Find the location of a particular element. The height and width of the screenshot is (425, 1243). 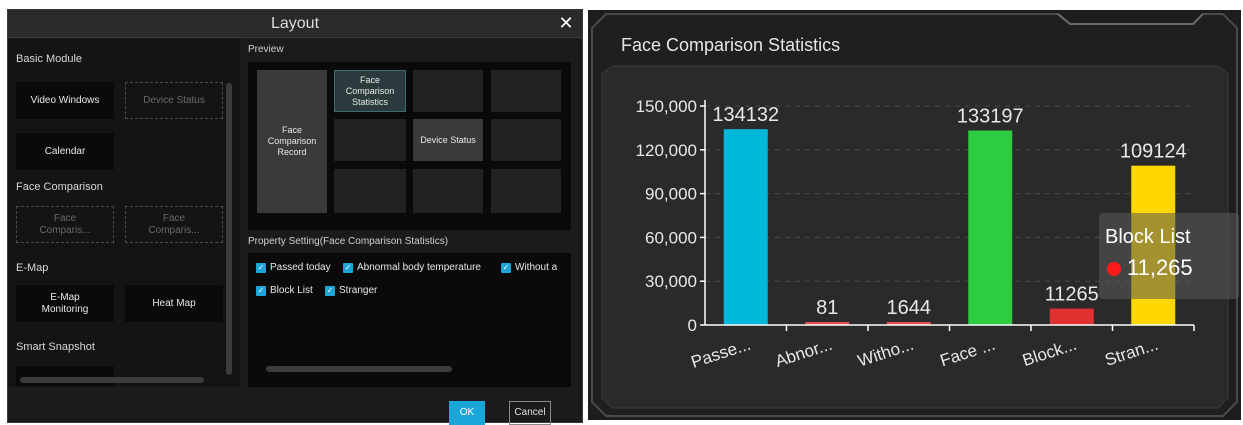

ok-button: OK is located at coordinates (467, 413).